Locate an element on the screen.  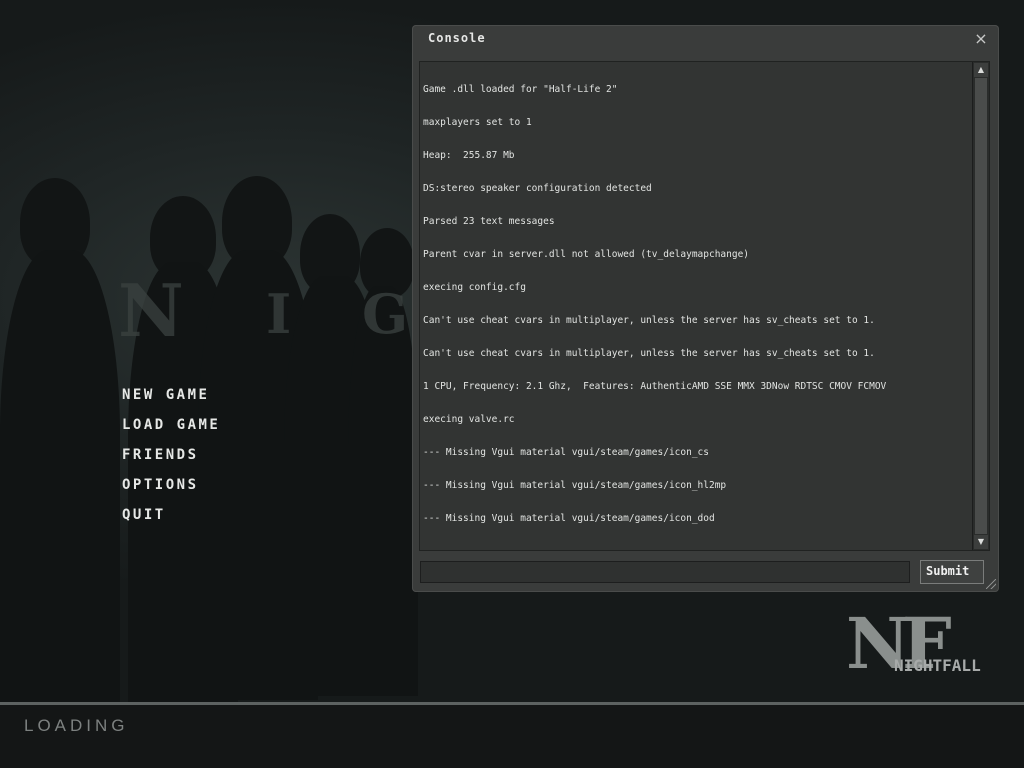
menu-load-game: LOAD GAME is located at coordinates (171, 425).